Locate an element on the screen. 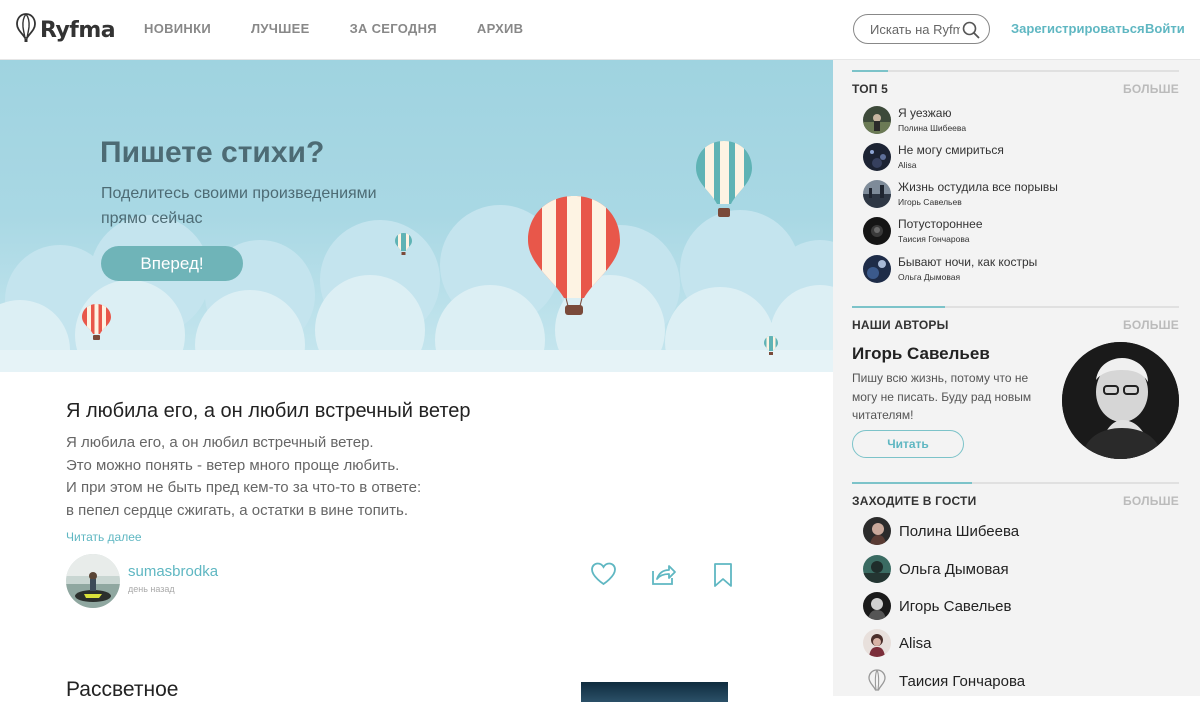 This screenshot has height=702, width=1200. logo-link: Ryfma is located at coordinates (66, 30).